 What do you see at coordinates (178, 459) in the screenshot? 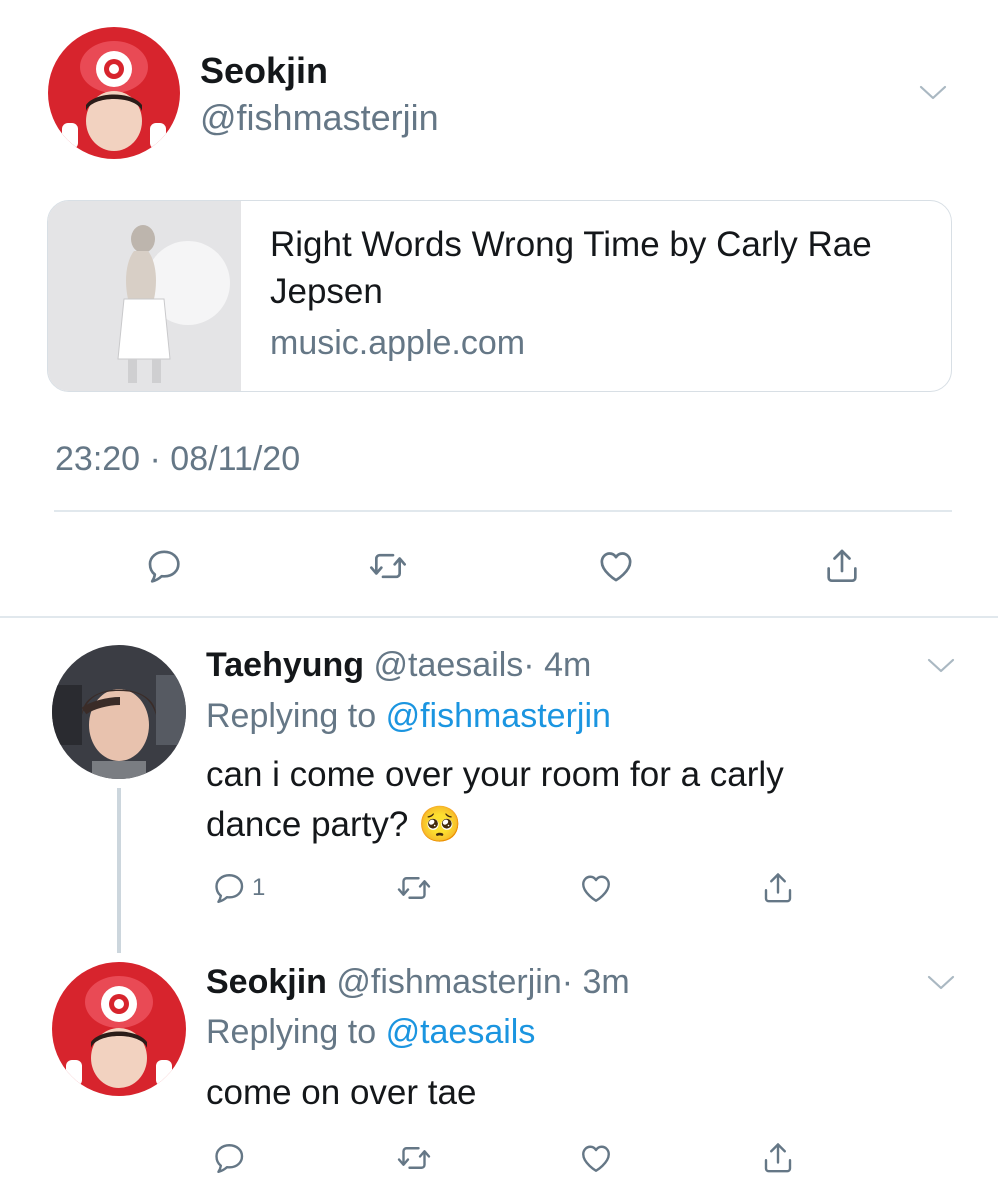
I see `tweet-timestamp: 23:20 · 08/11/20` at bounding box center [178, 459].